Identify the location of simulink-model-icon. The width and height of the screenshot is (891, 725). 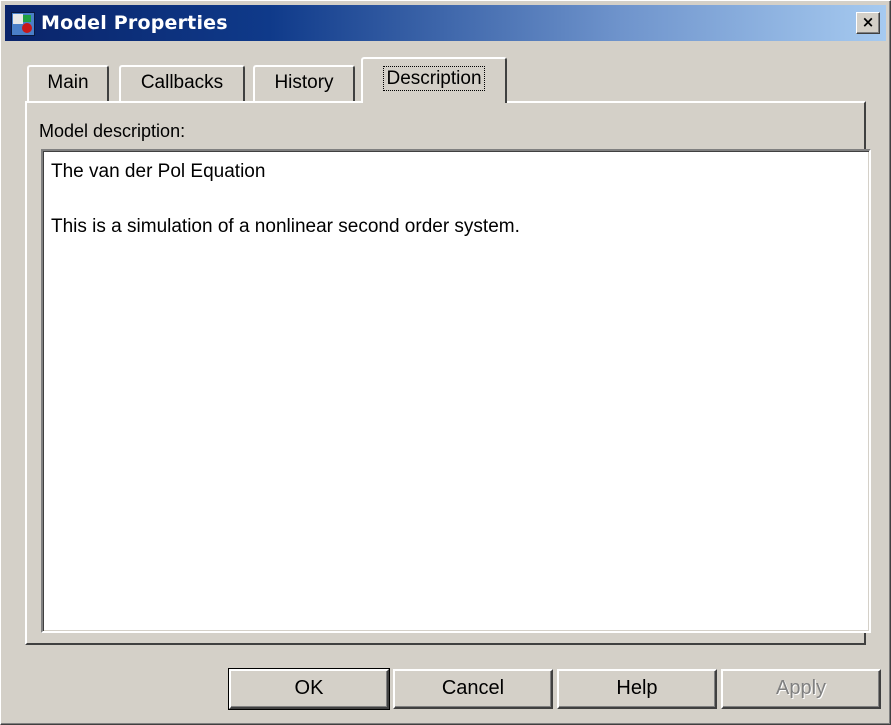
(23, 24).